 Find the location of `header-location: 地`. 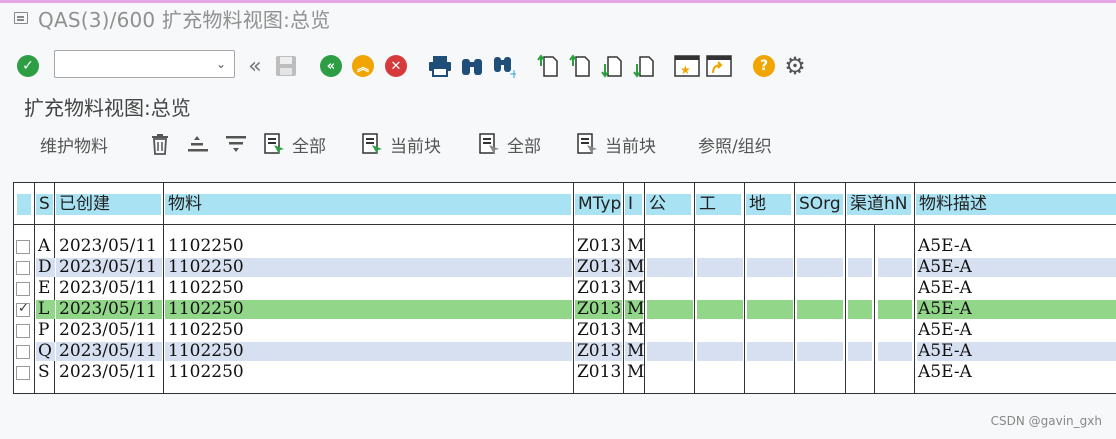

header-location: 地 is located at coordinates (768, 204).